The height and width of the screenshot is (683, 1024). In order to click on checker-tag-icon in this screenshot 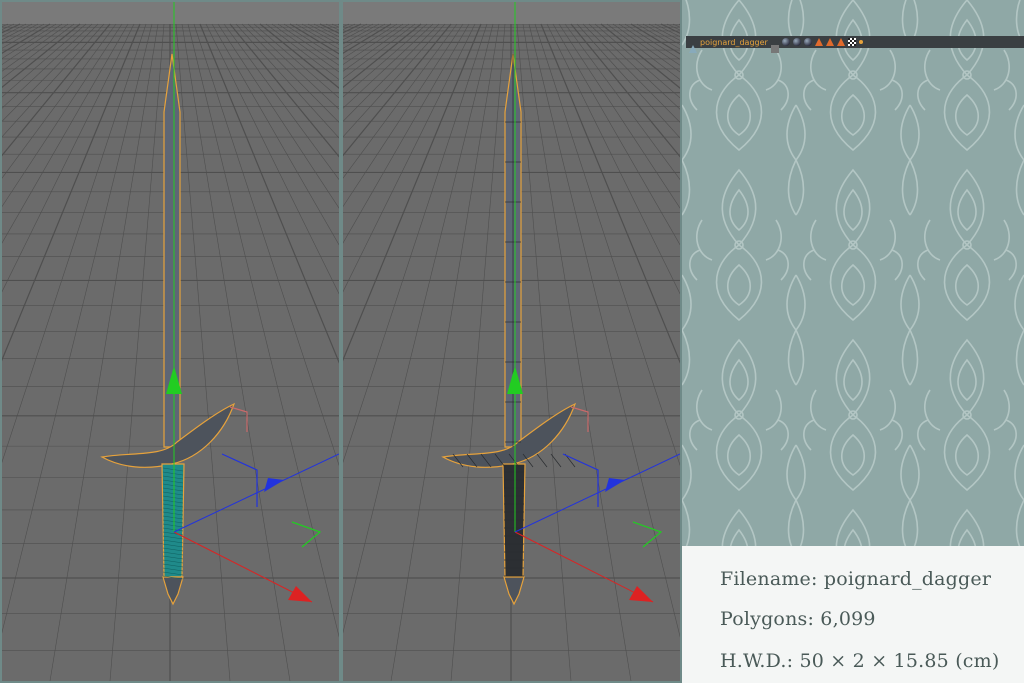, I will do `click(851, 42)`.